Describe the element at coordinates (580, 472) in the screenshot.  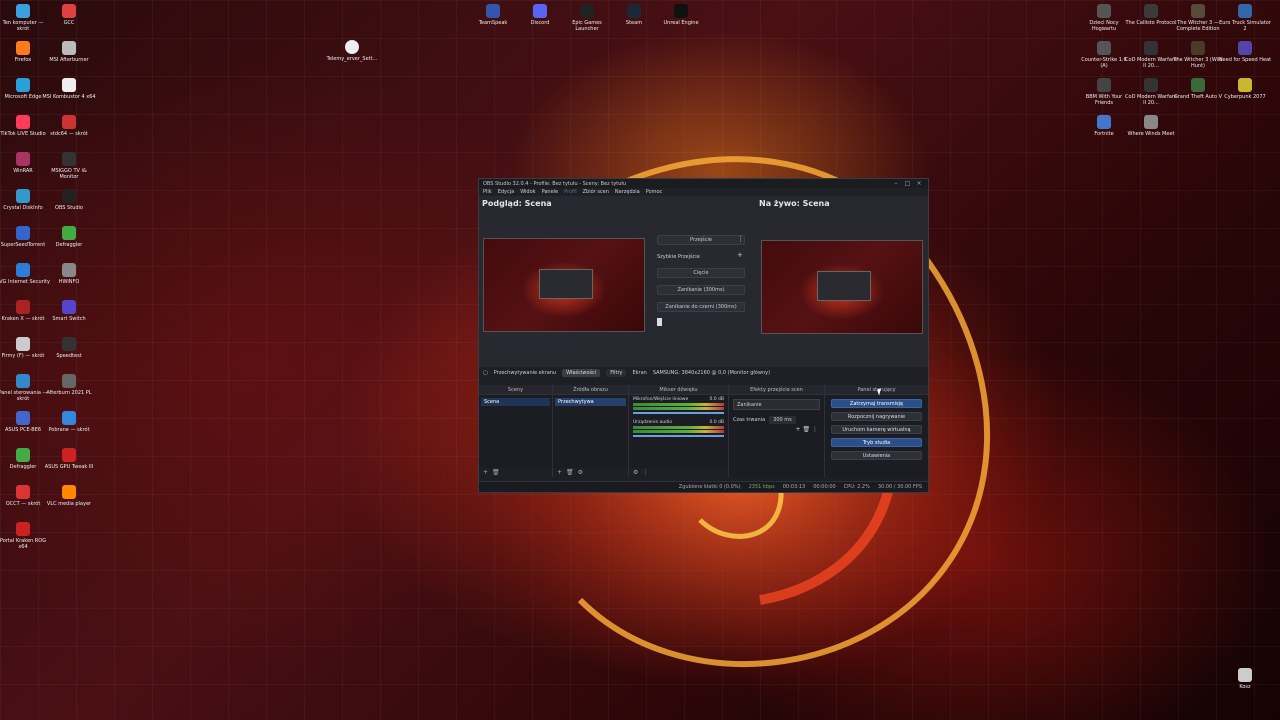
I see `source-settings-icon: ⚙` at that location.